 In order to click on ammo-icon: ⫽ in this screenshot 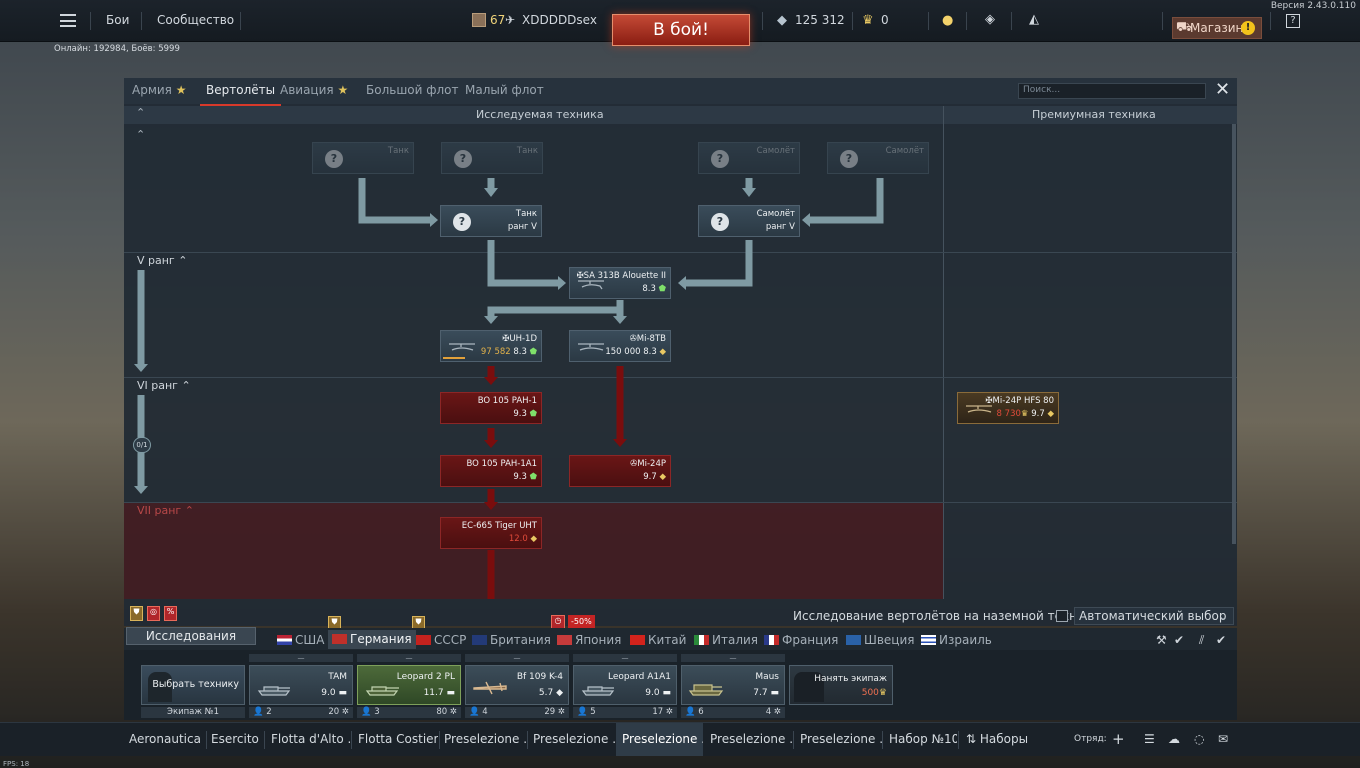, I will do `click(1201, 640)`.